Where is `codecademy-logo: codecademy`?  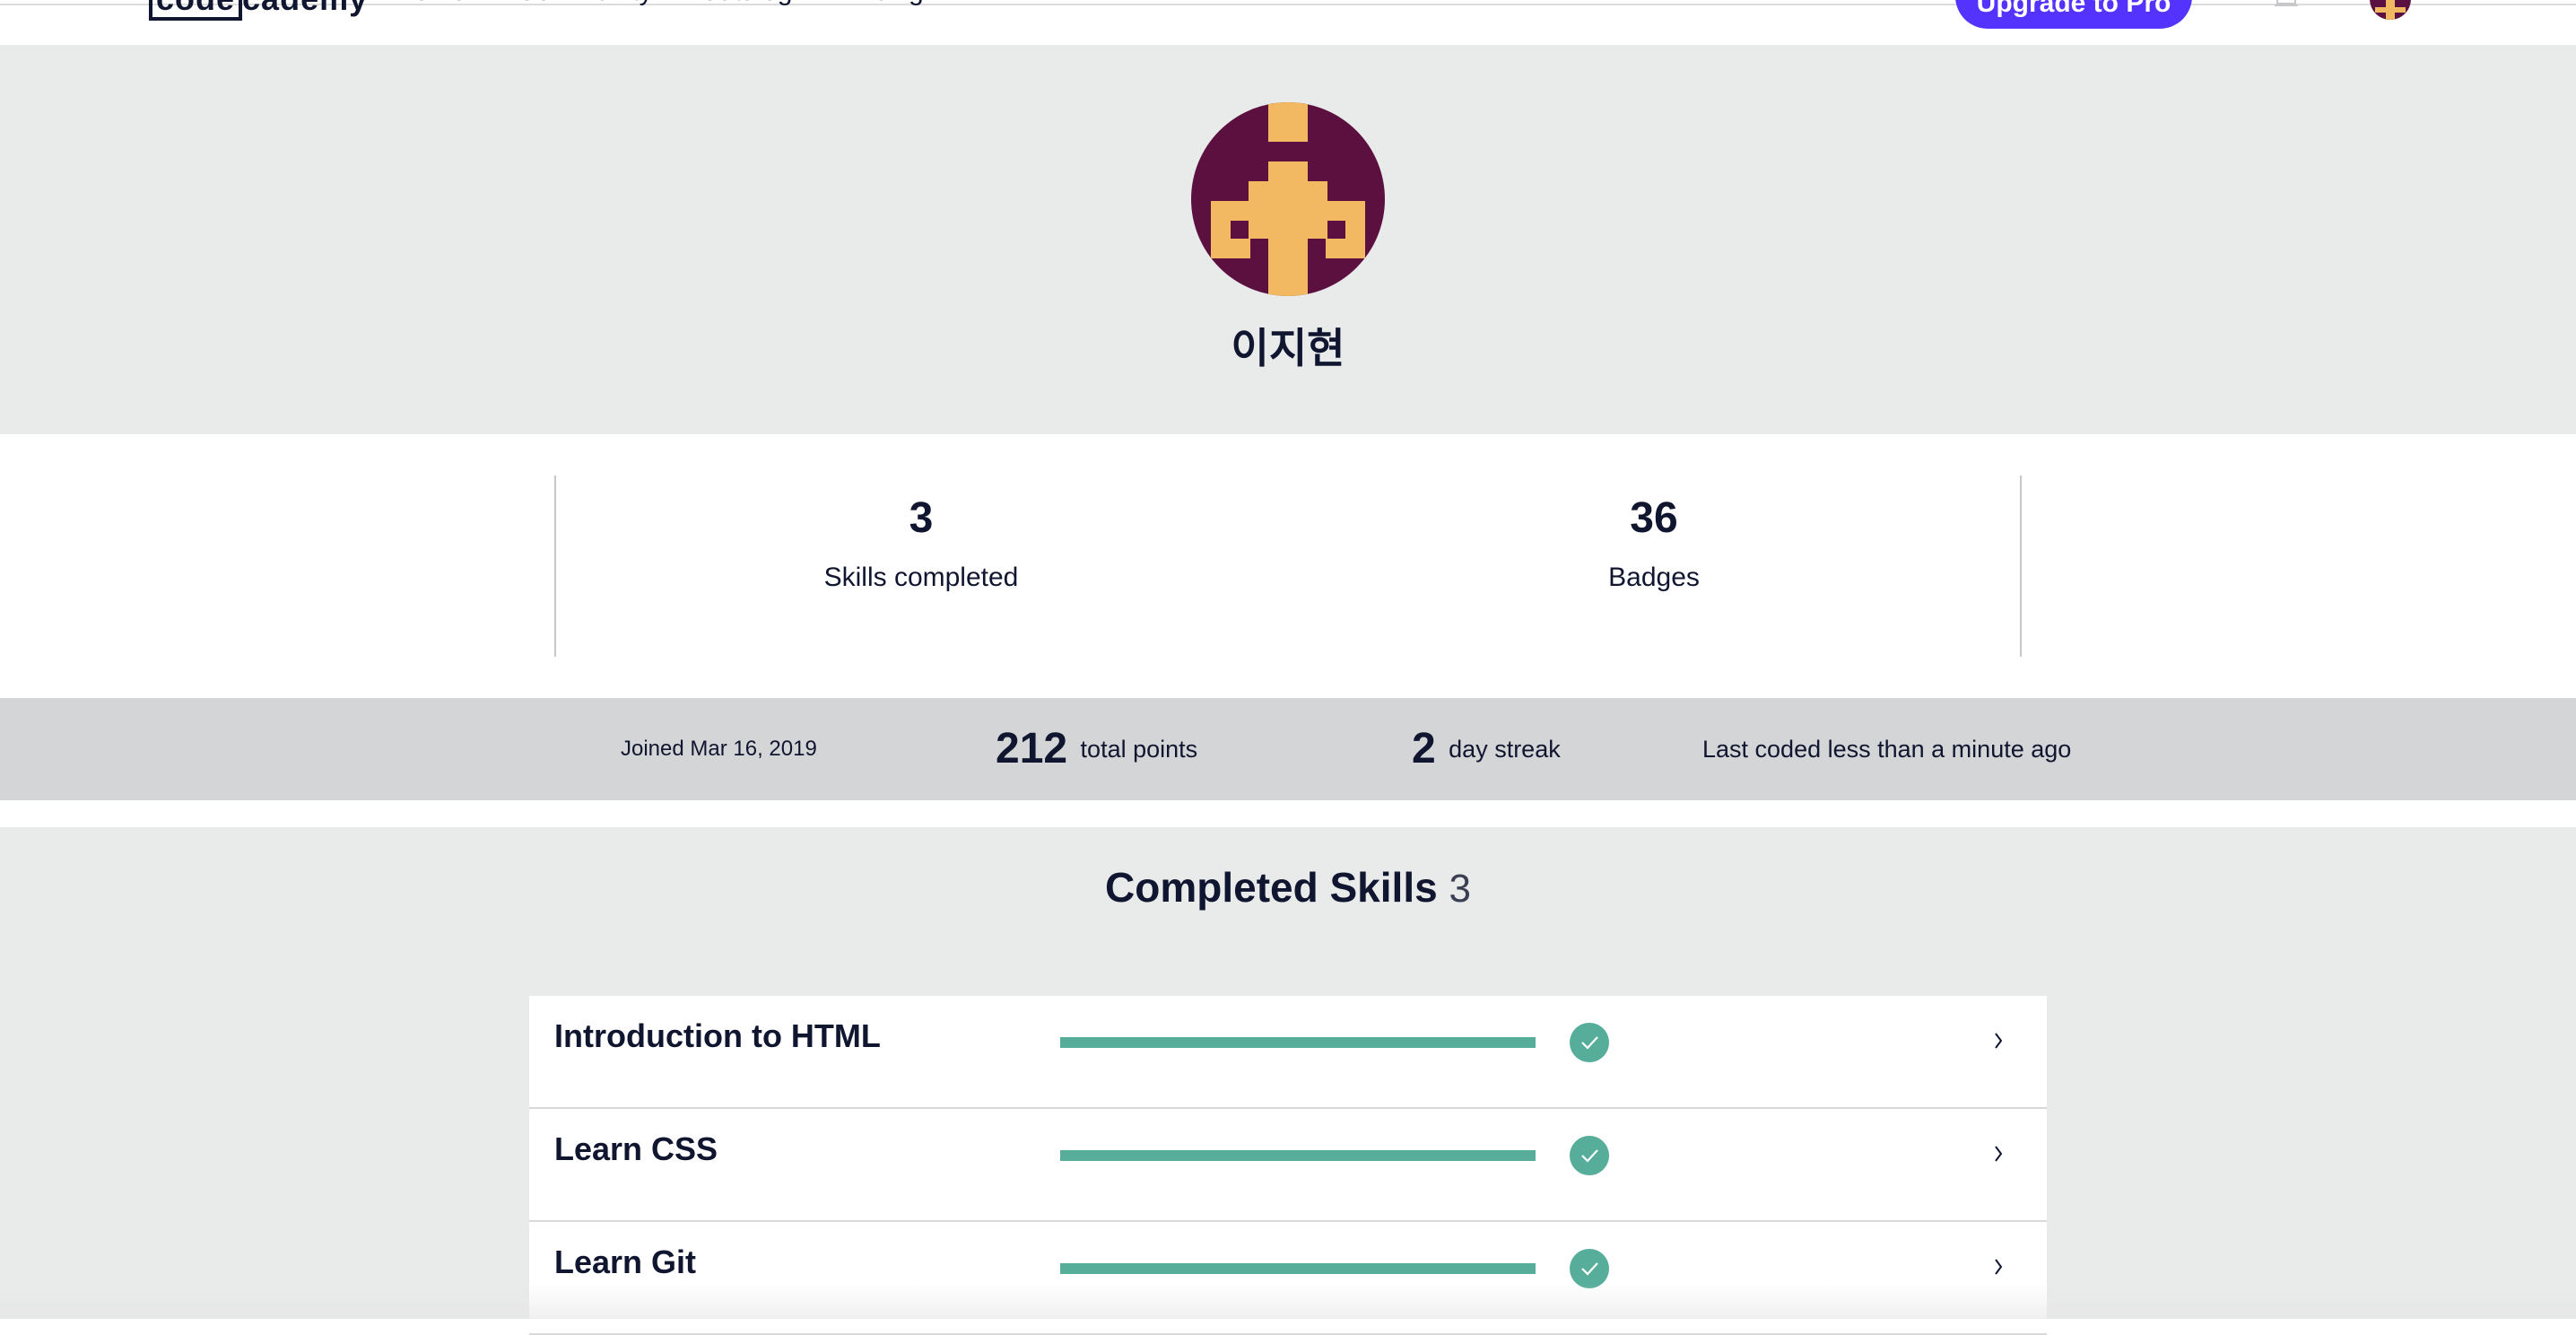 codecademy-logo: codecademy is located at coordinates (258, 10).